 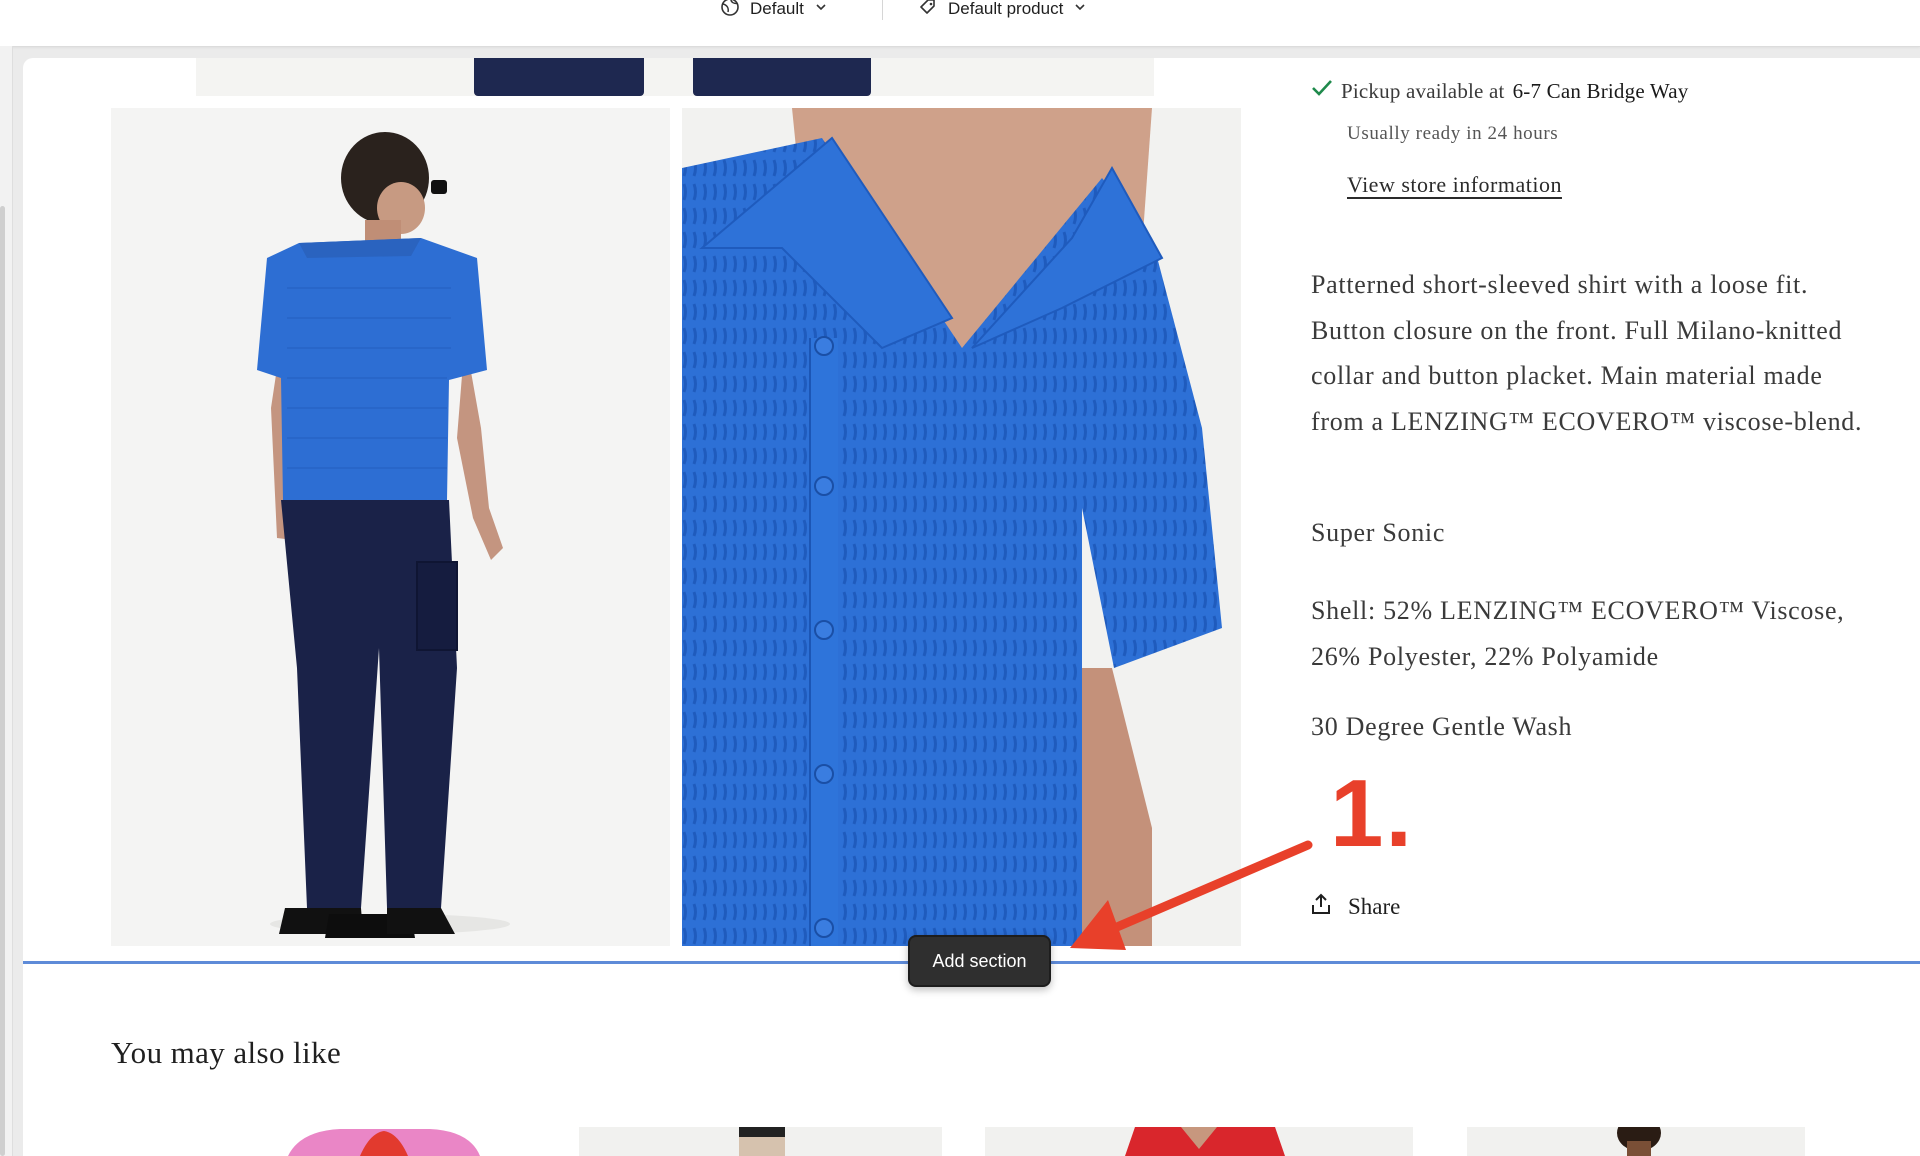 I want to click on template-selector: Default product, so click(x=1002, y=9).